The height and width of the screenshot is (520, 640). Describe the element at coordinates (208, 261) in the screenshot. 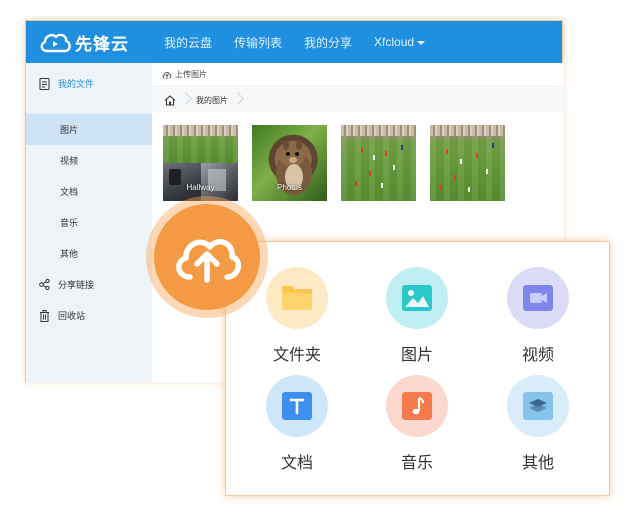

I see `cloud-upload-icon` at that location.